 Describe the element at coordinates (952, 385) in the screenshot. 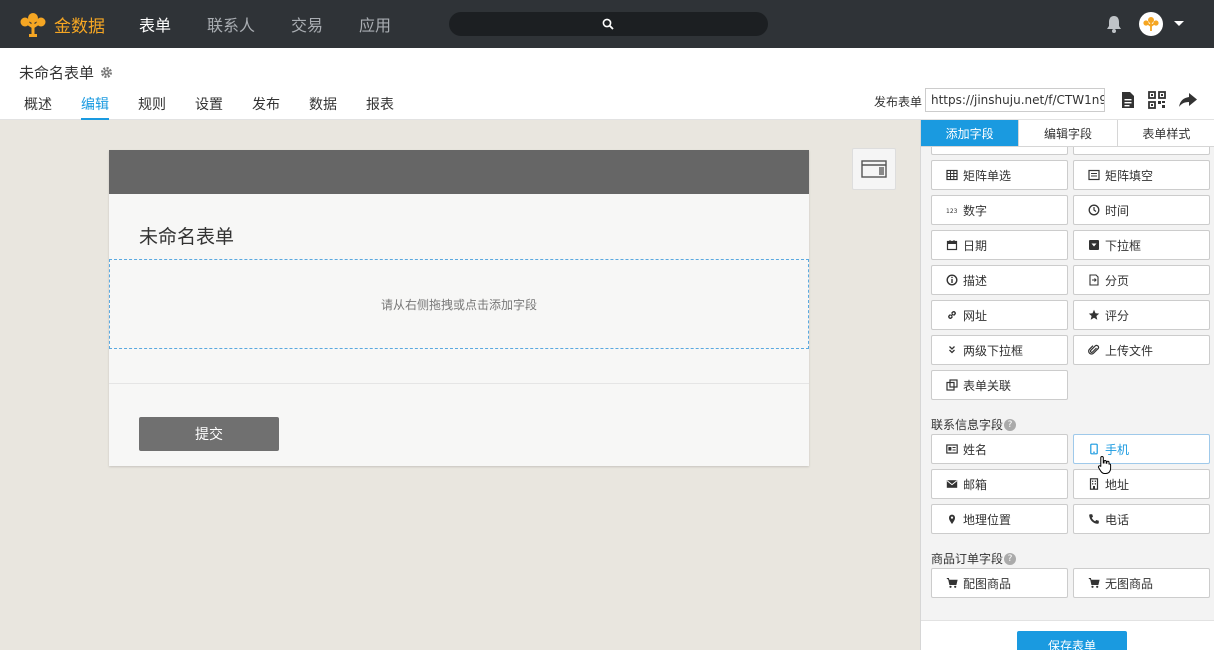

I see `copy-icon` at that location.